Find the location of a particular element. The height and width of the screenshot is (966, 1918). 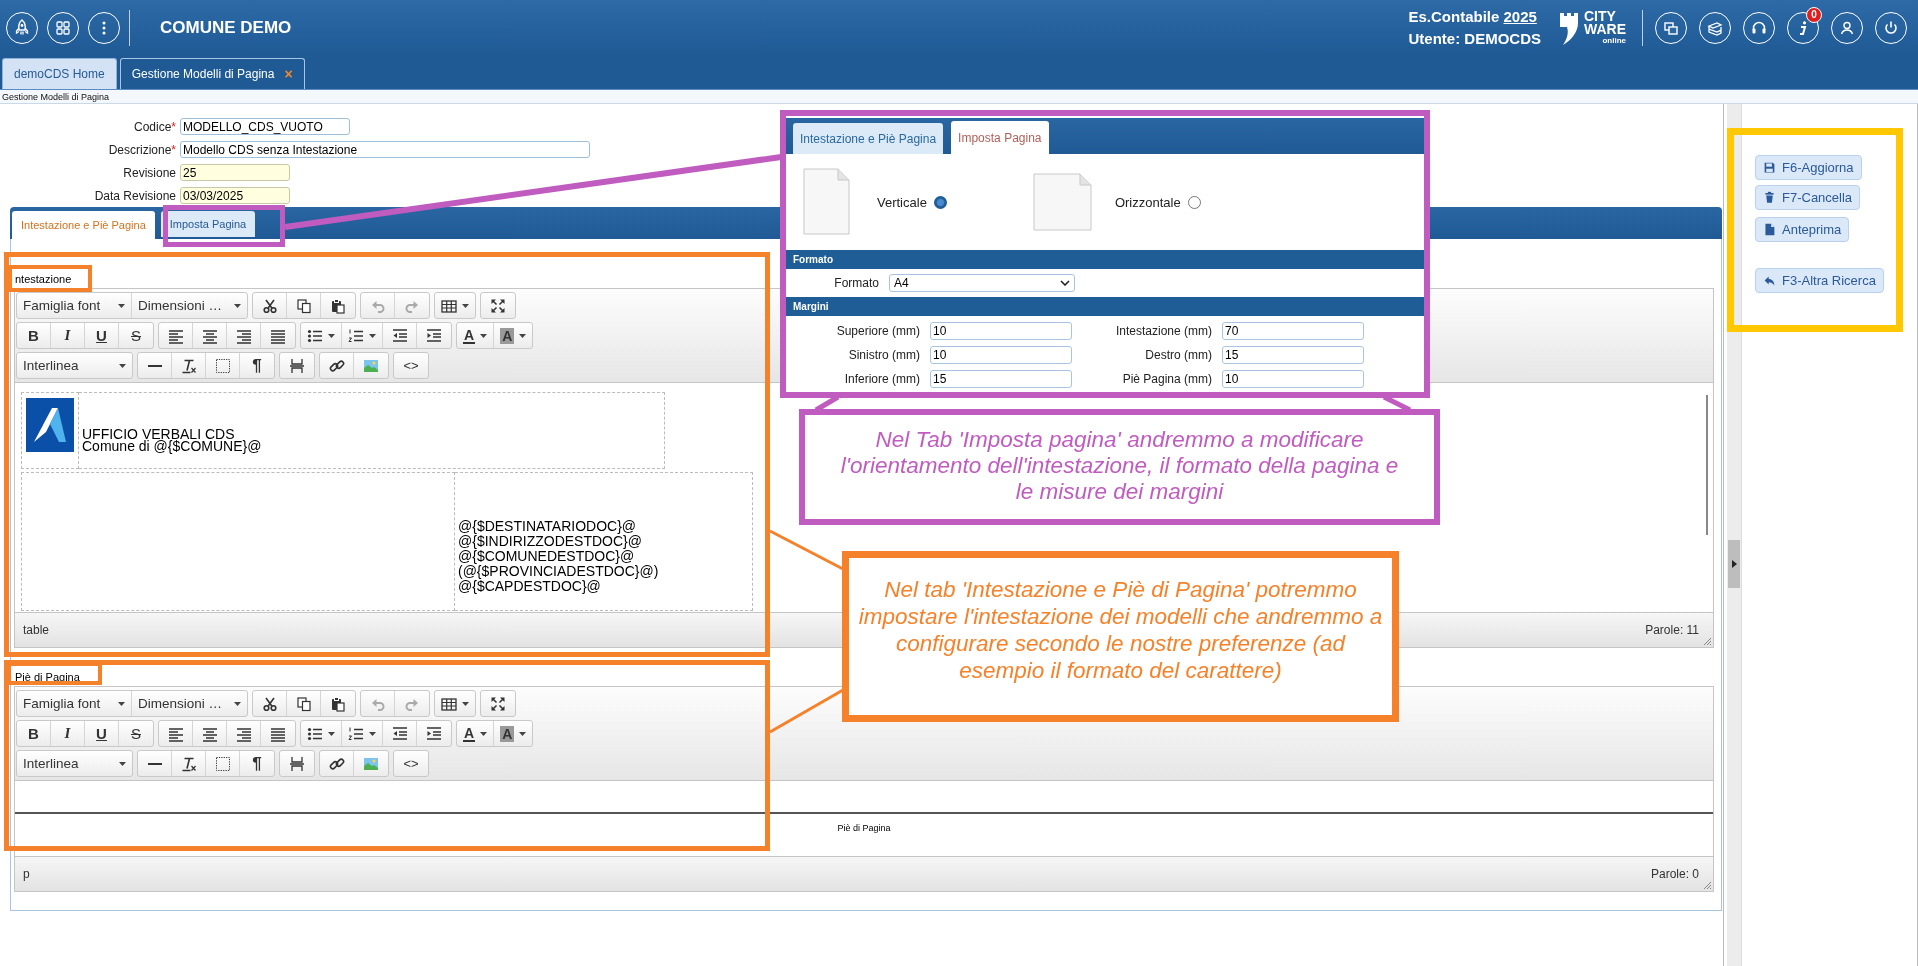

collapse-arrow-icon is located at coordinates (1734, 564).